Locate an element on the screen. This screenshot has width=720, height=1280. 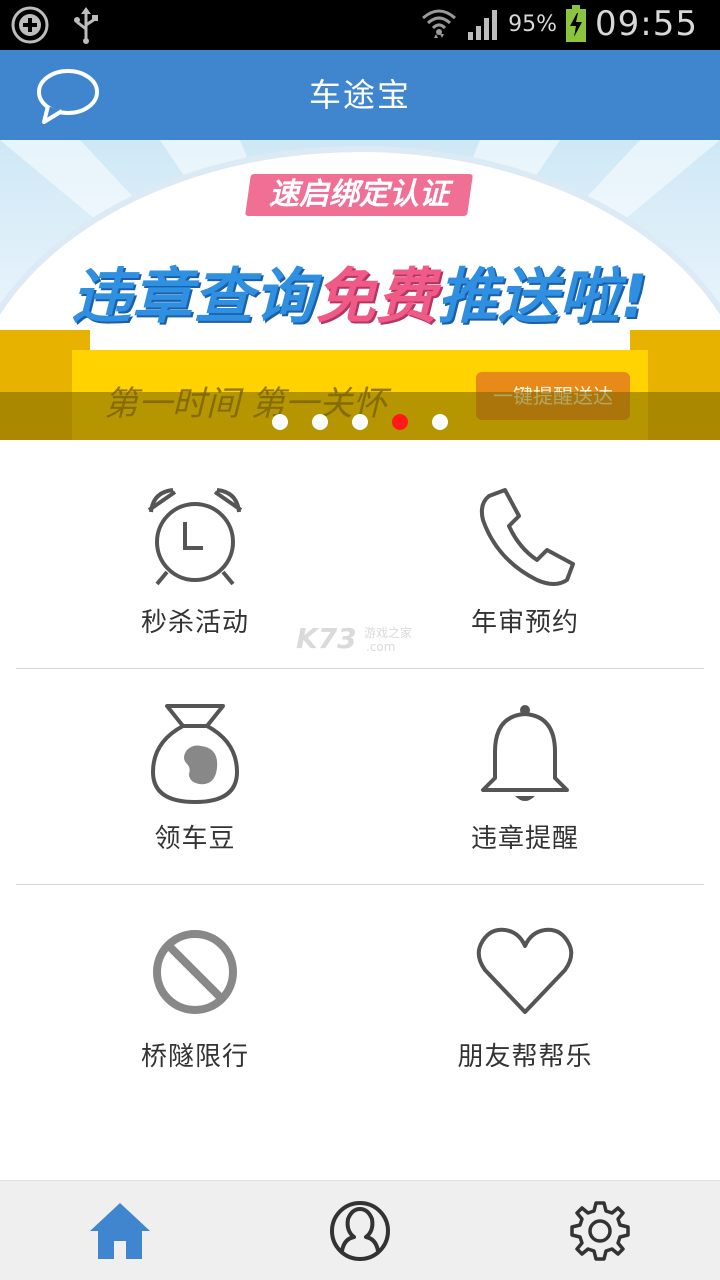
nav-settings is located at coordinates (600, 1231).